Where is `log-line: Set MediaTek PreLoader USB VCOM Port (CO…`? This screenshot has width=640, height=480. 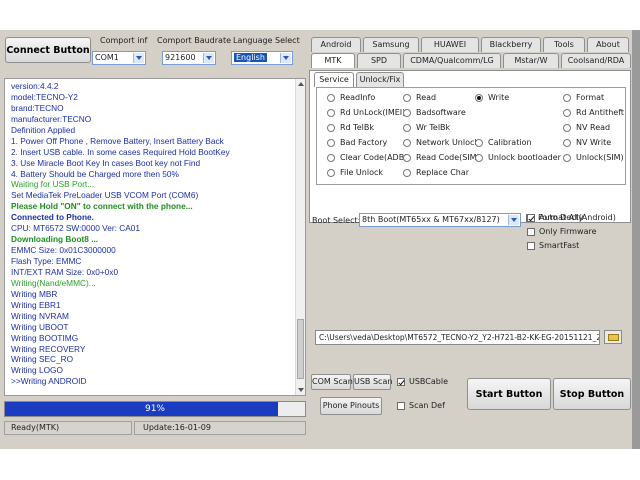 log-line: Set MediaTek PreLoader USB VCOM Port (CO… is located at coordinates (105, 195).